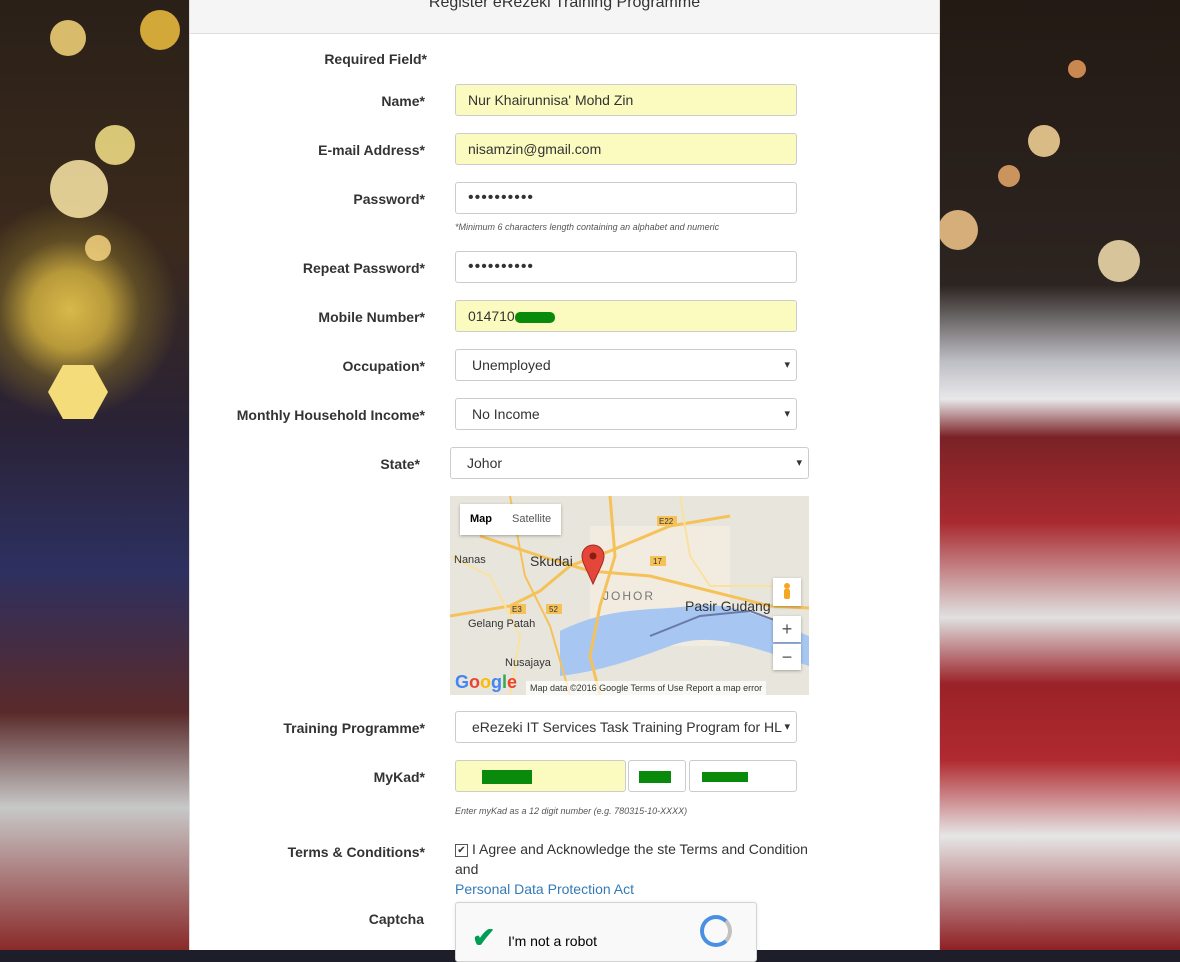 The image size is (1180, 962). What do you see at coordinates (564, 17) in the screenshot?
I see `panel-header: Register eRezeki Training Programme` at bounding box center [564, 17].